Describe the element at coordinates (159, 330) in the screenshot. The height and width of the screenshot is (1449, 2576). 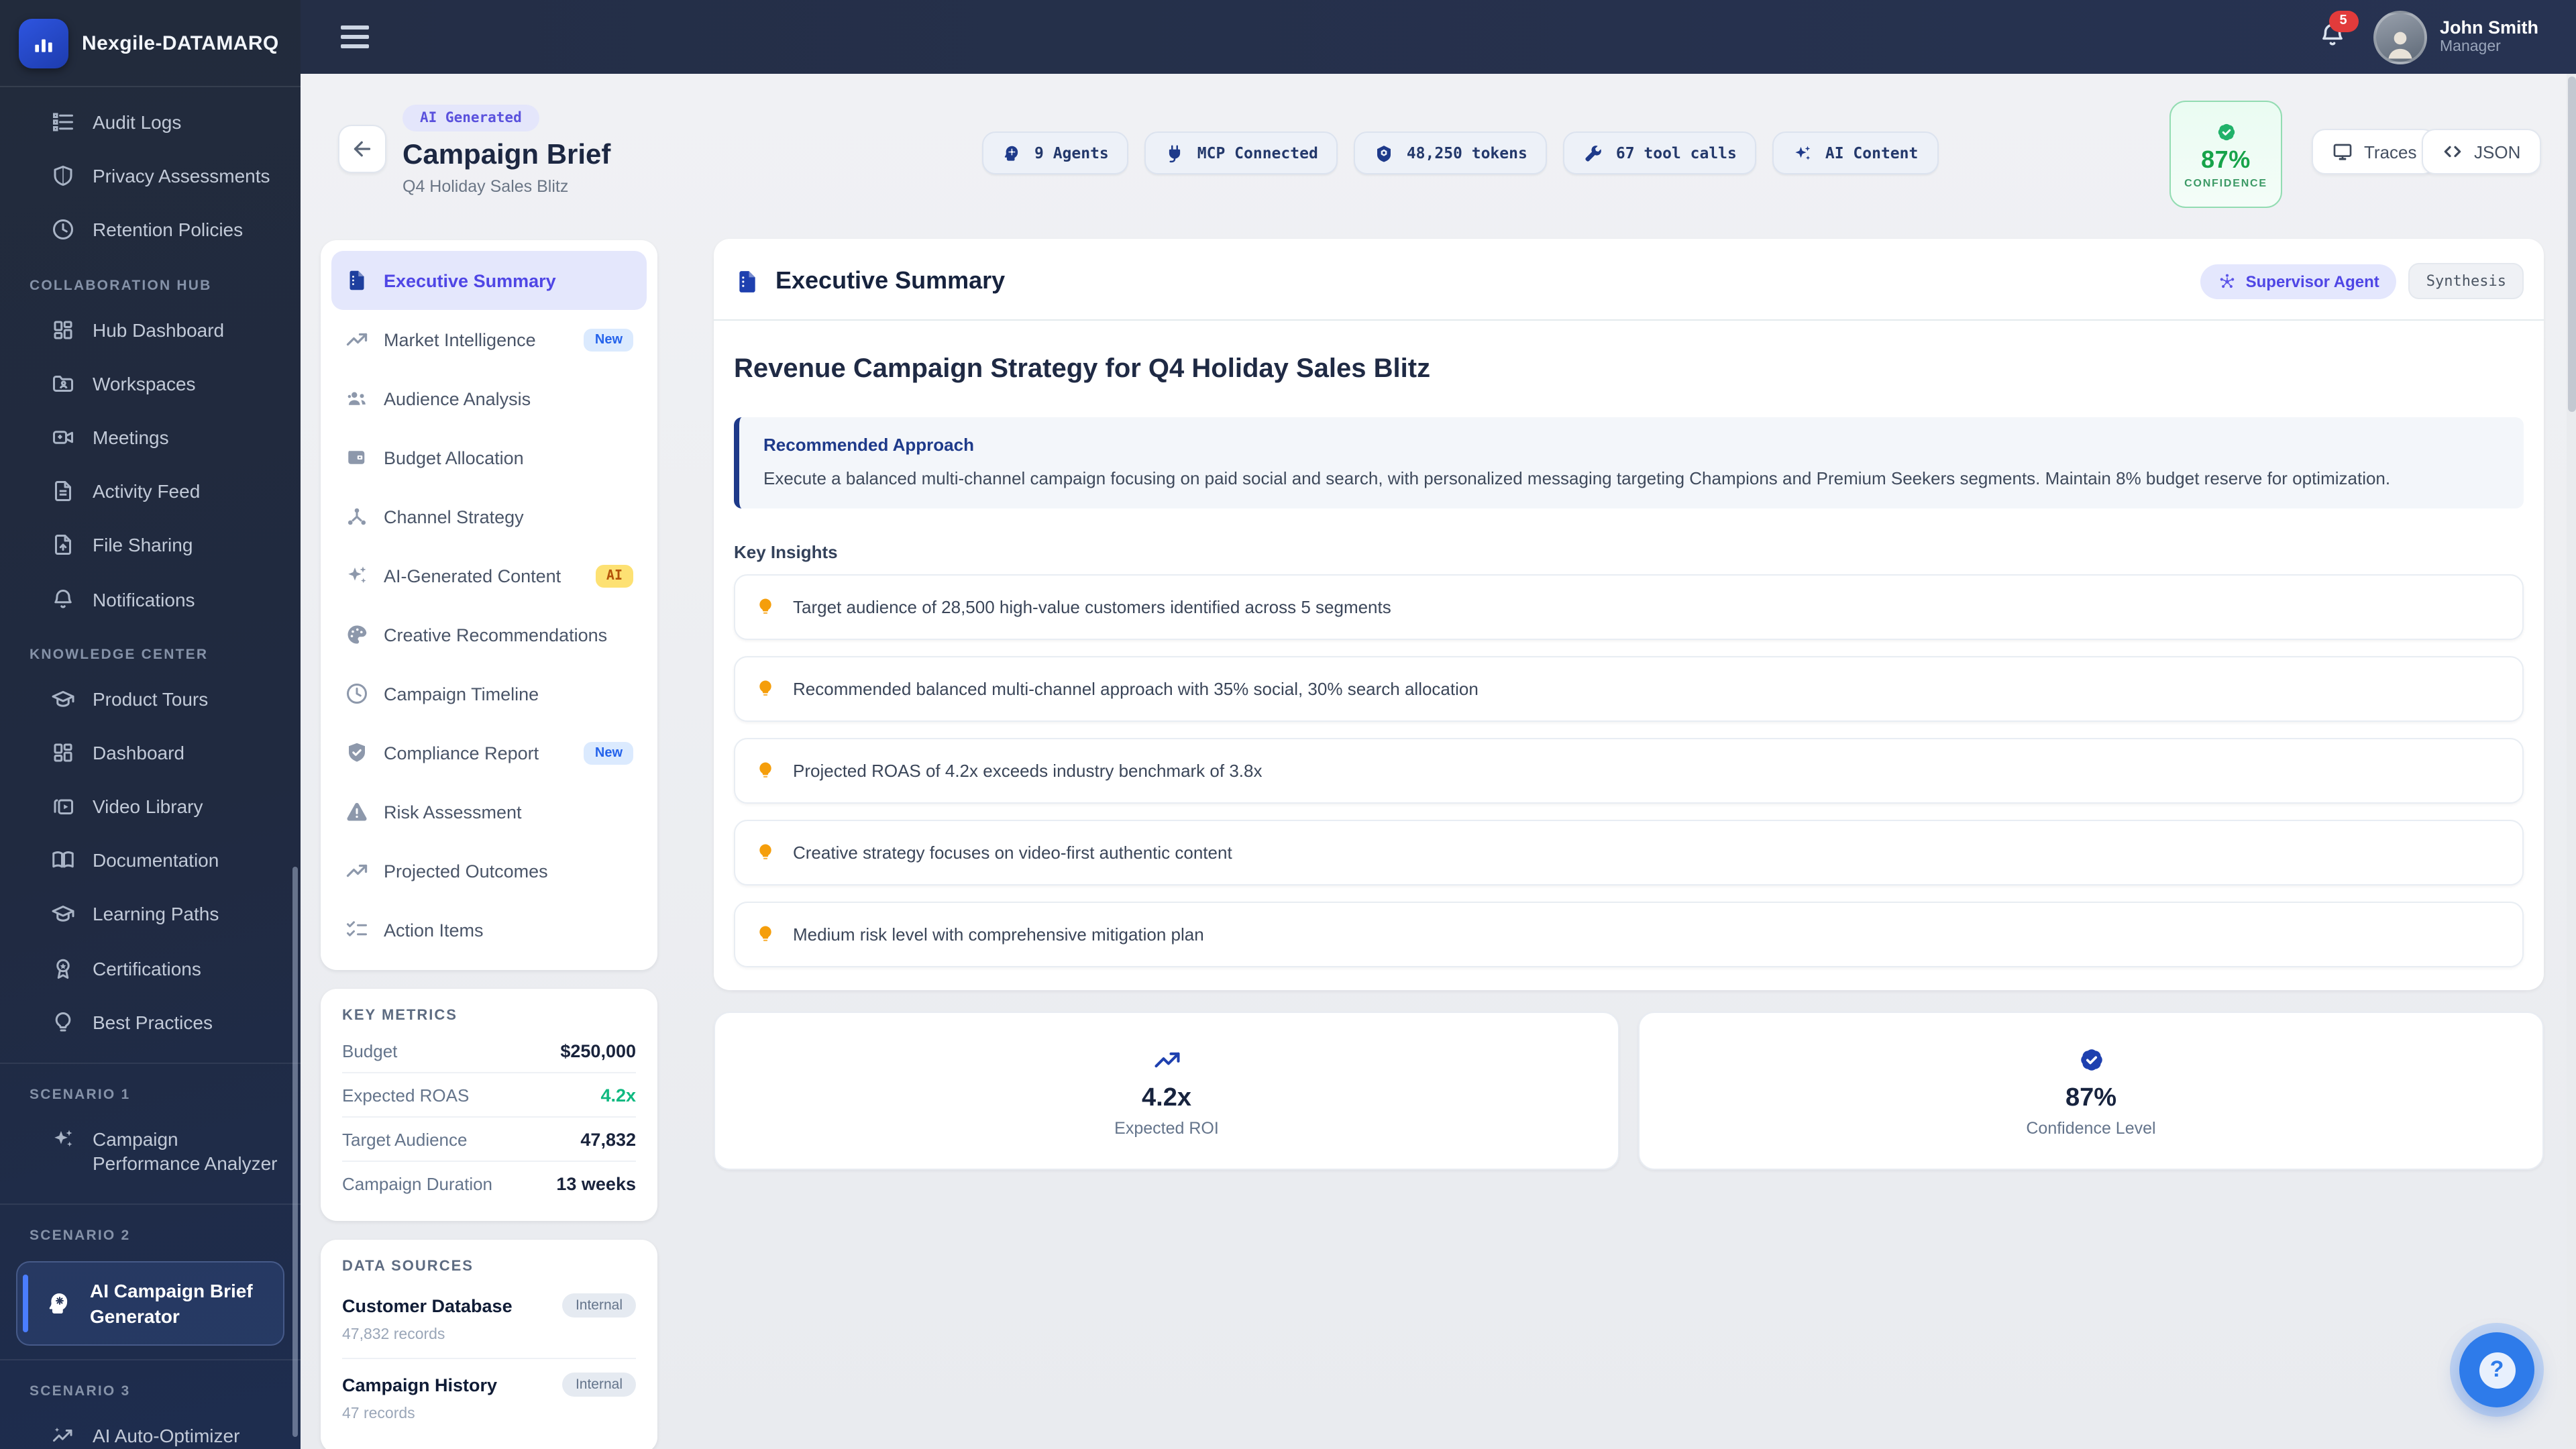
I see `sidebar-item-label: Hub Dashboard` at that location.